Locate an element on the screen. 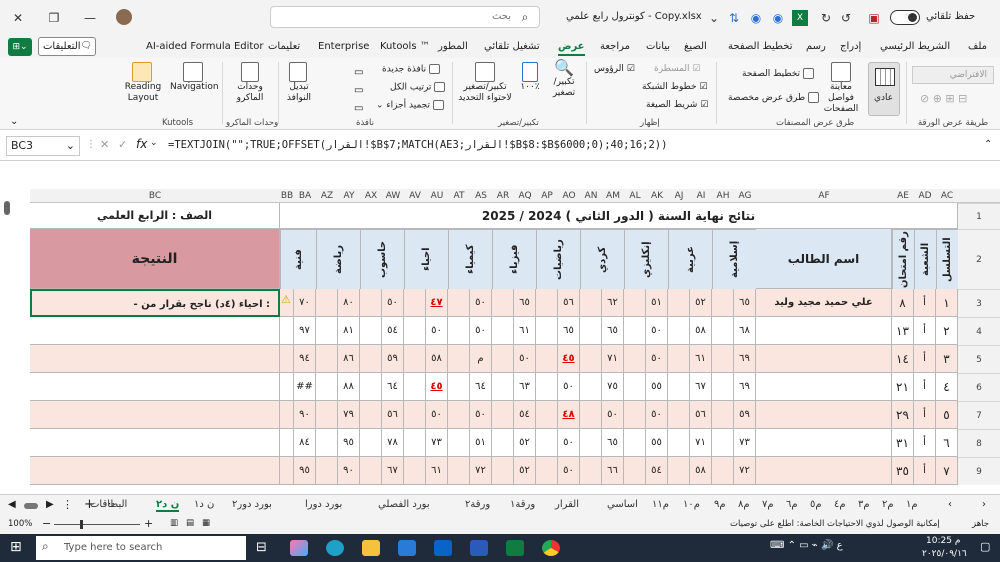  circle-icon-2: ◉ is located at coordinates (778, 18).